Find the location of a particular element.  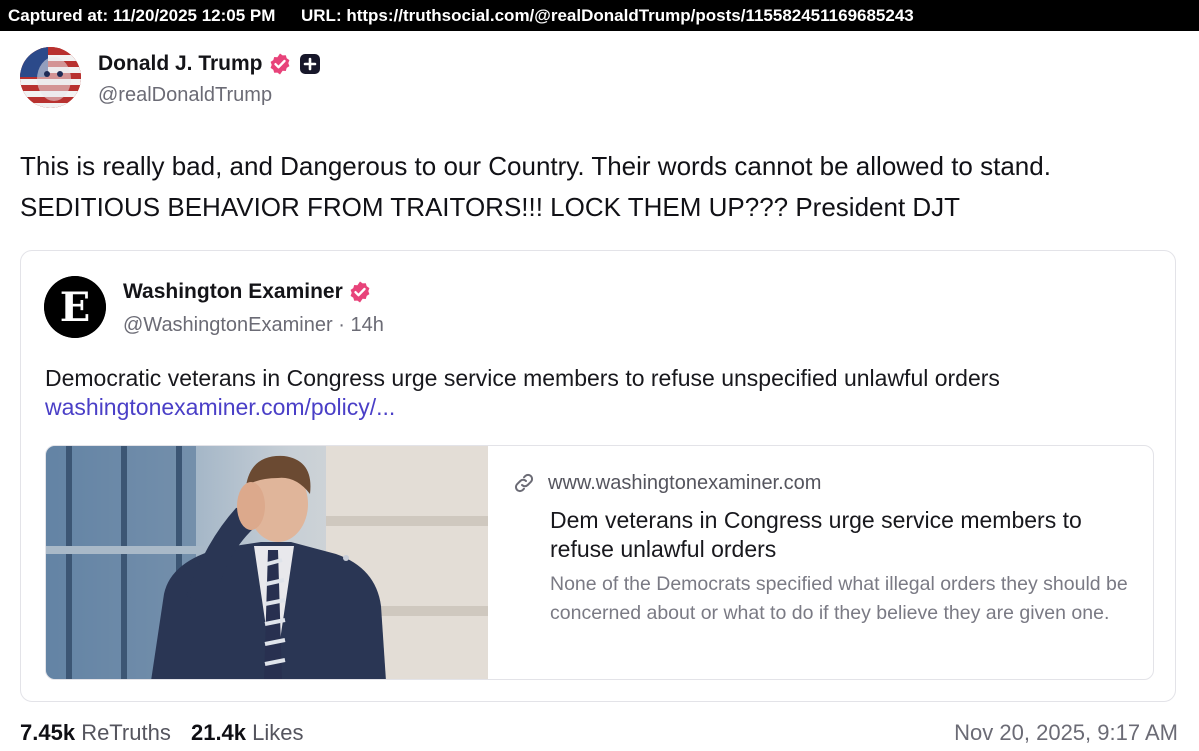

link-domain: www.washingtonexaminer.com is located at coordinates (685, 482).